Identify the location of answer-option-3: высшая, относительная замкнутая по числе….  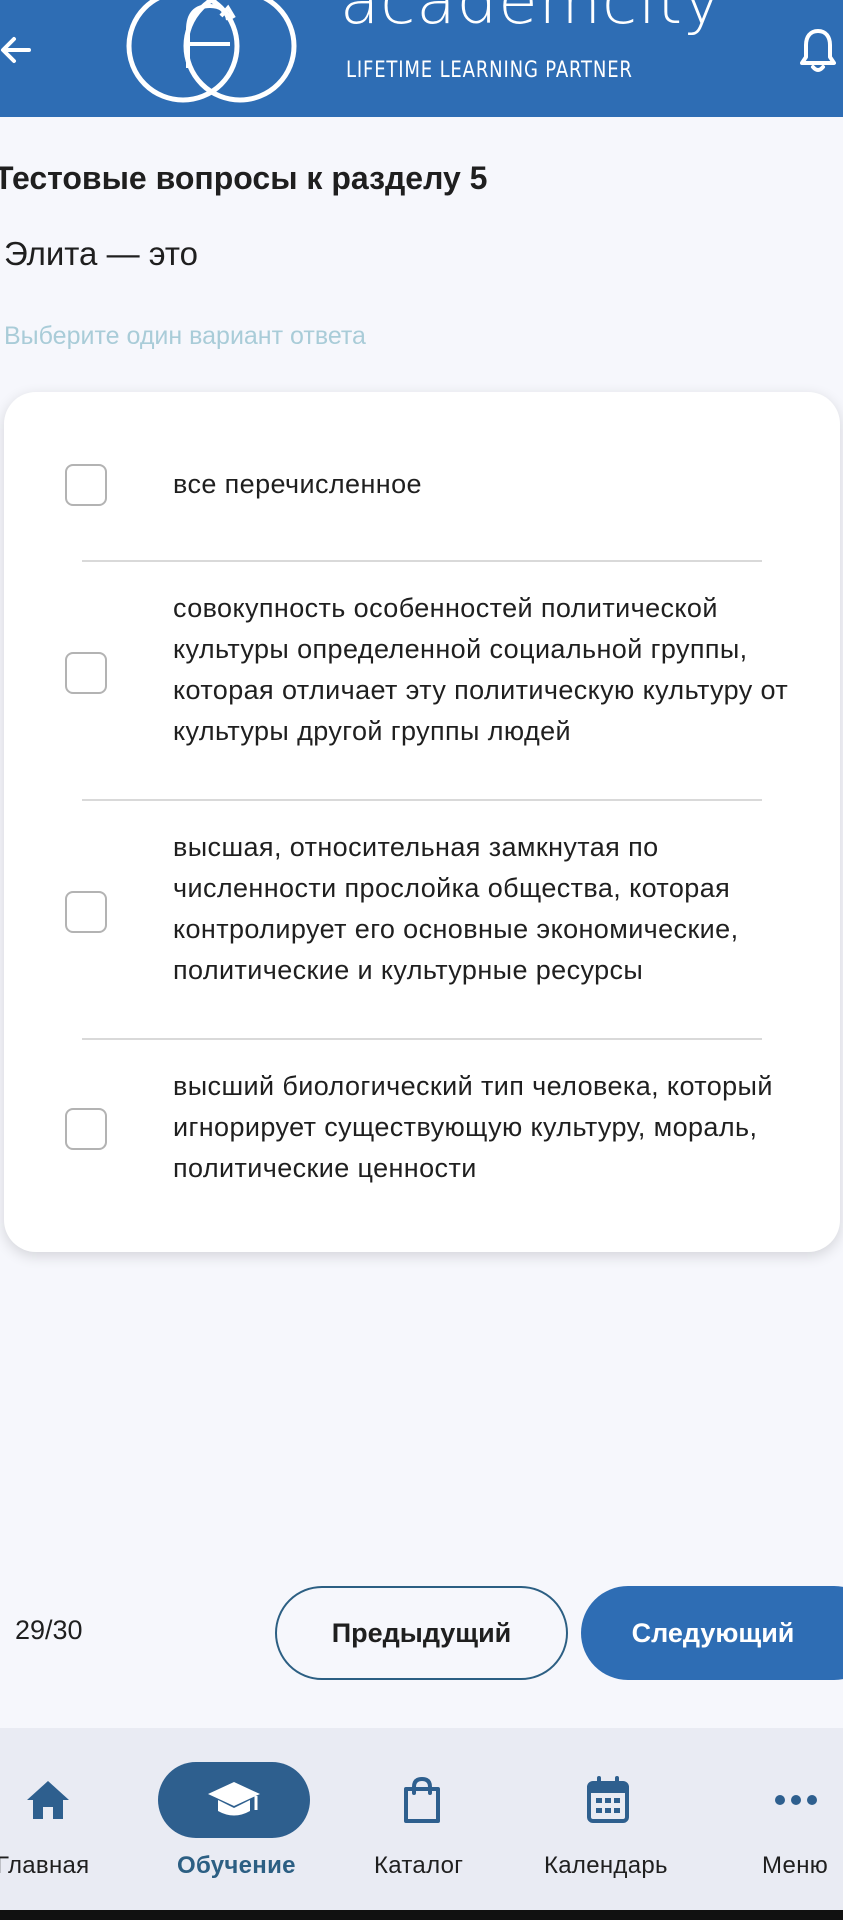
(422, 920).